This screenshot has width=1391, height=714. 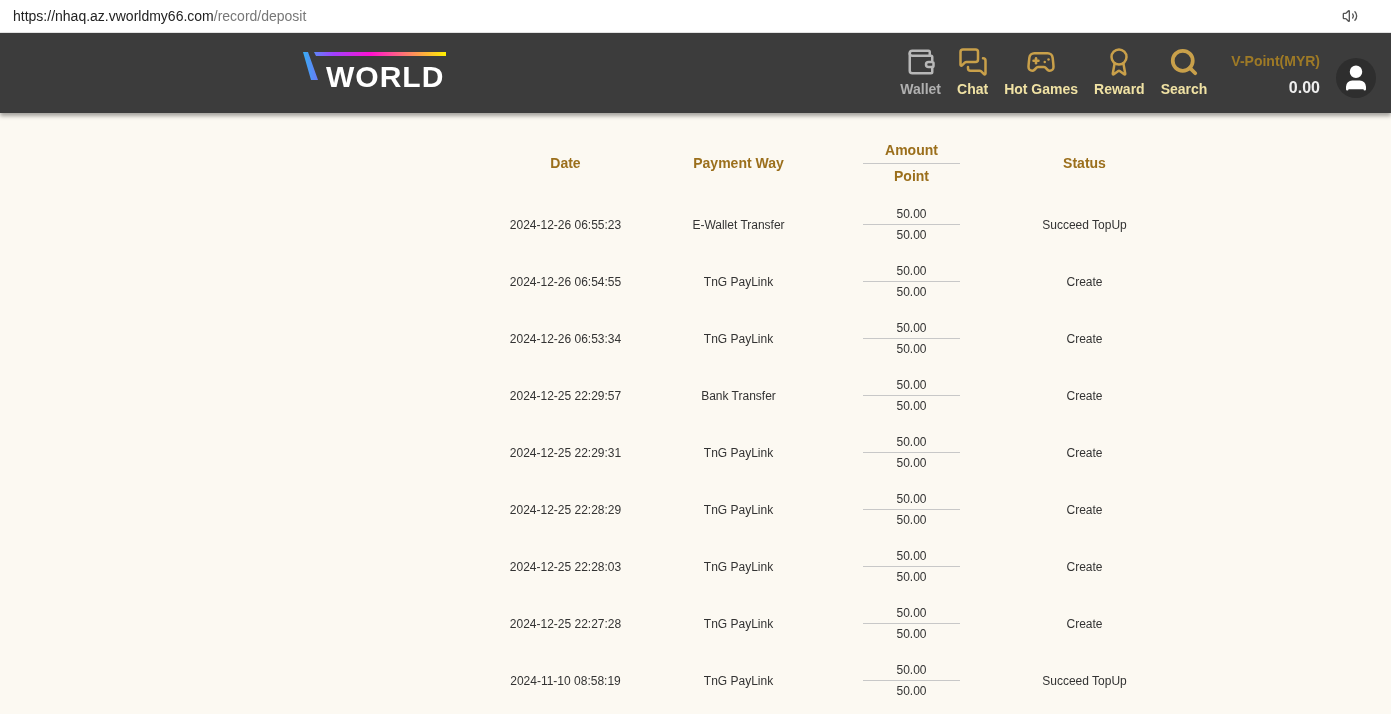 I want to click on table-cell-text: 2024-11-10 08:58:19, so click(x=565, y=681).